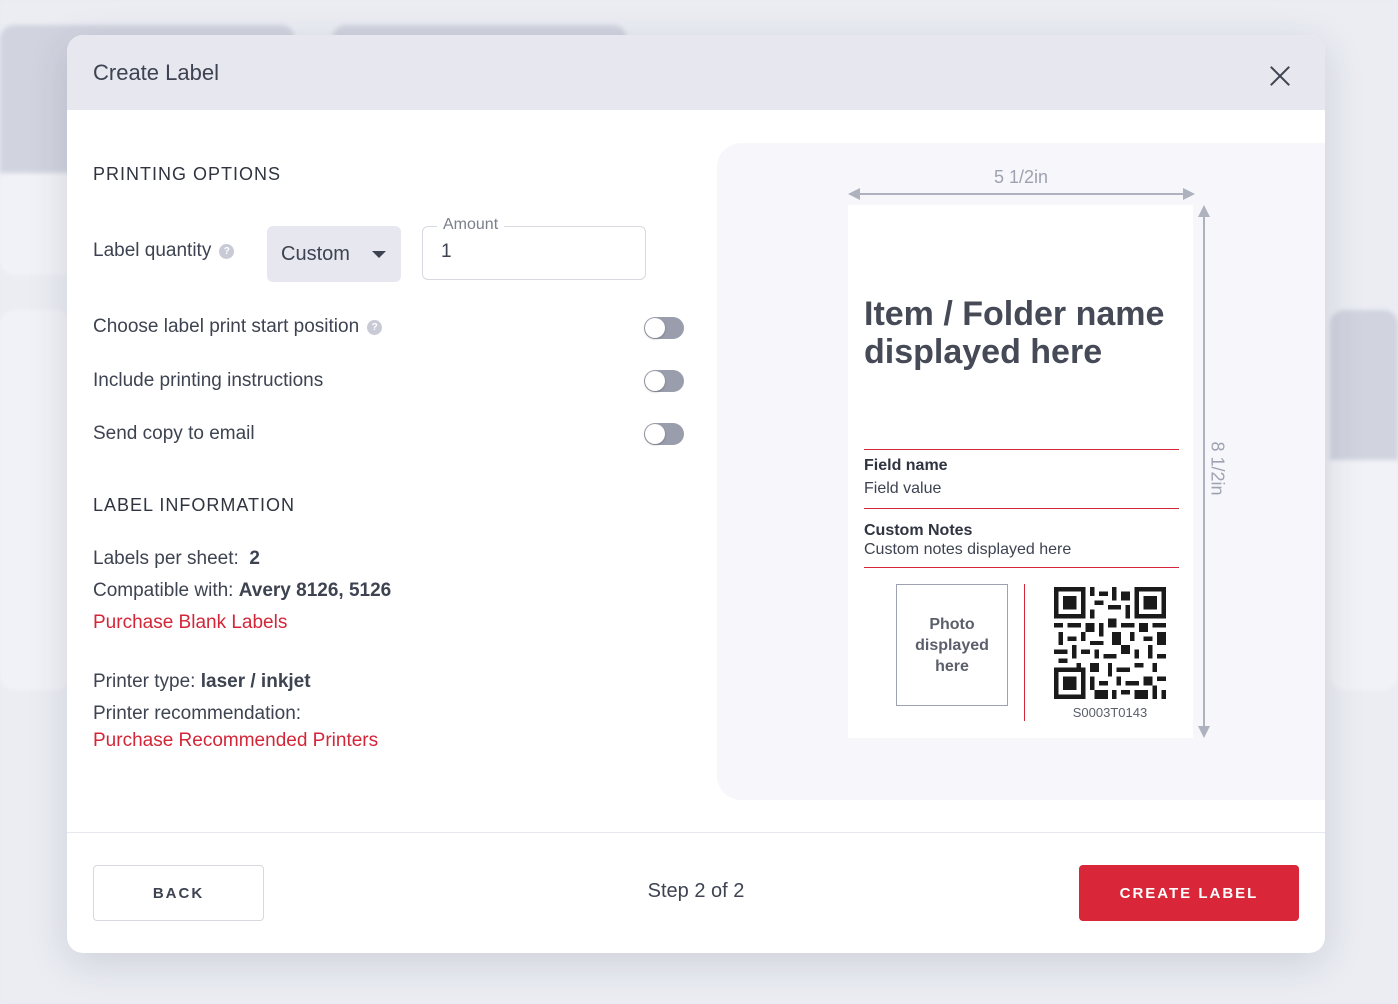  Describe the element at coordinates (178, 893) in the screenshot. I see `back-button: BACK` at that location.